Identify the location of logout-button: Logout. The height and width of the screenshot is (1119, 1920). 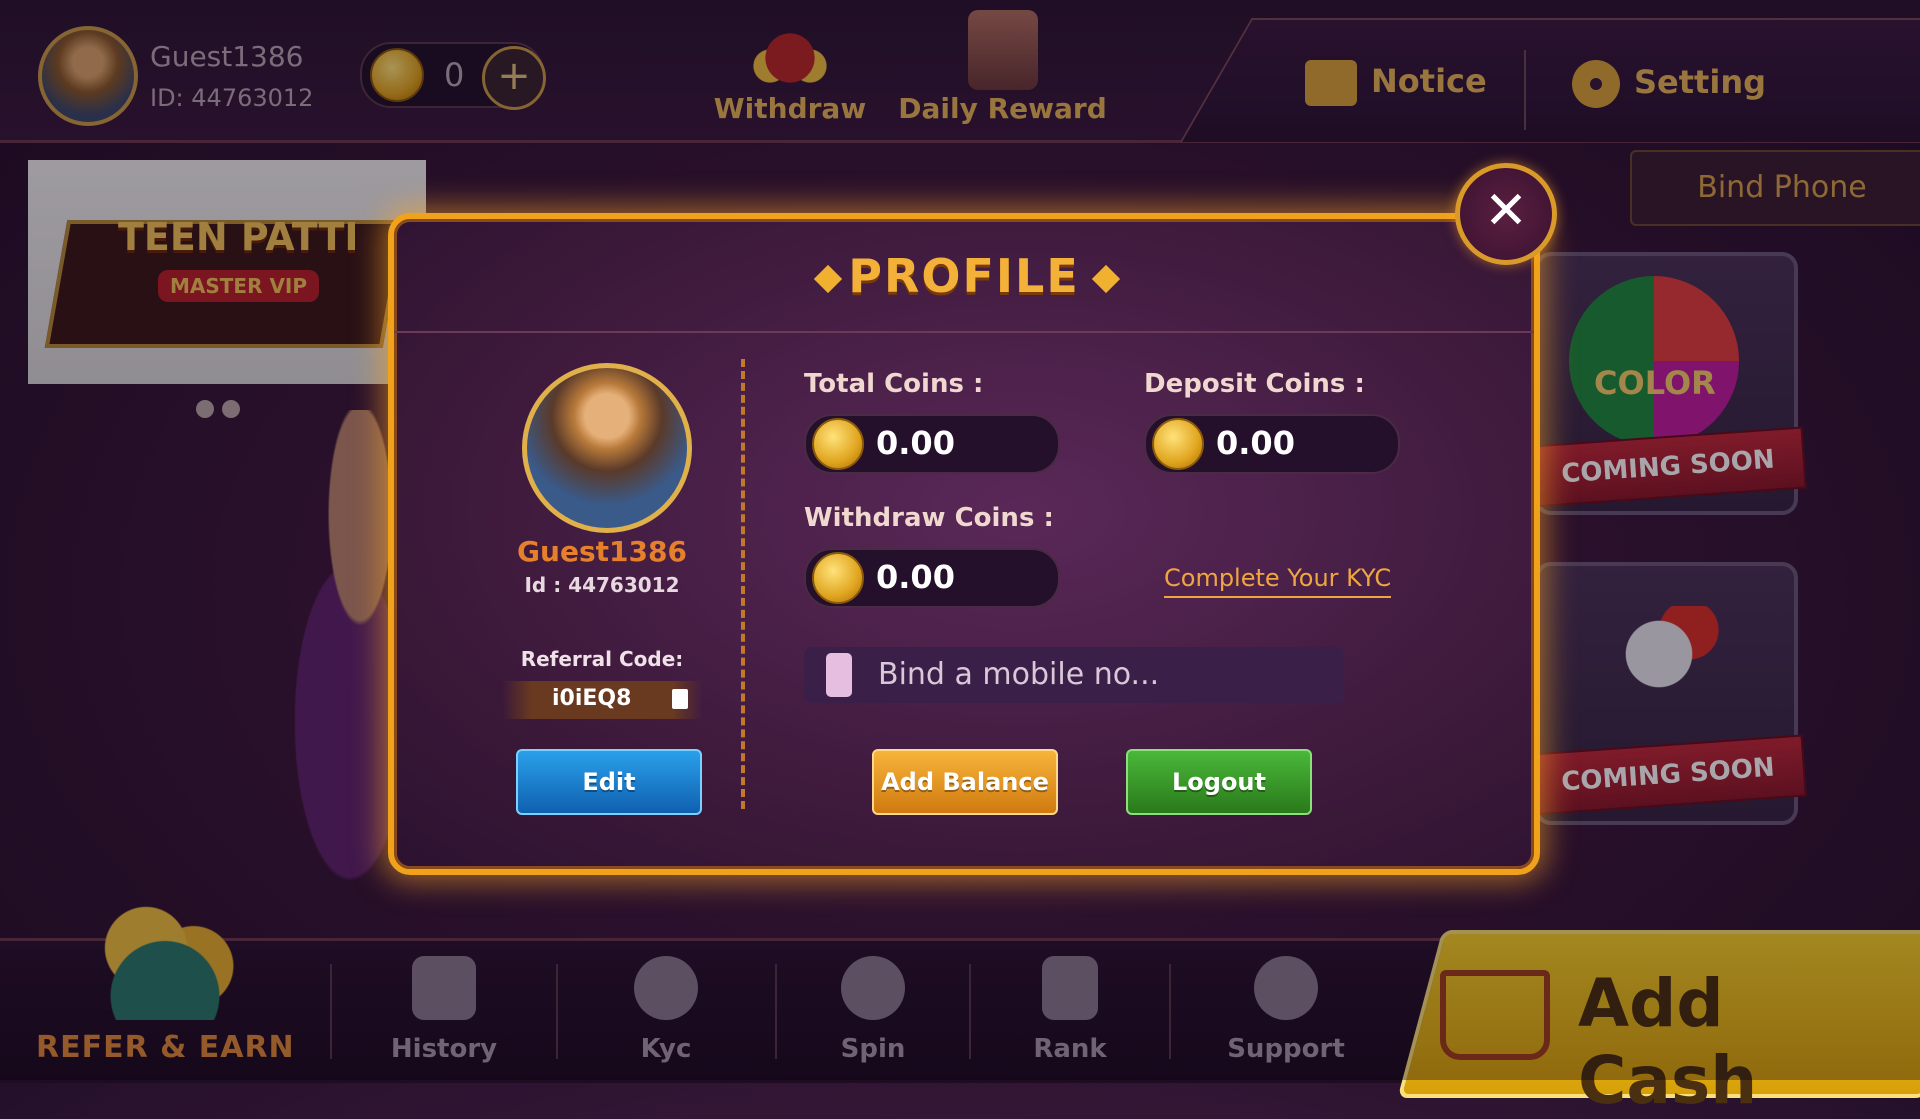
(1219, 782).